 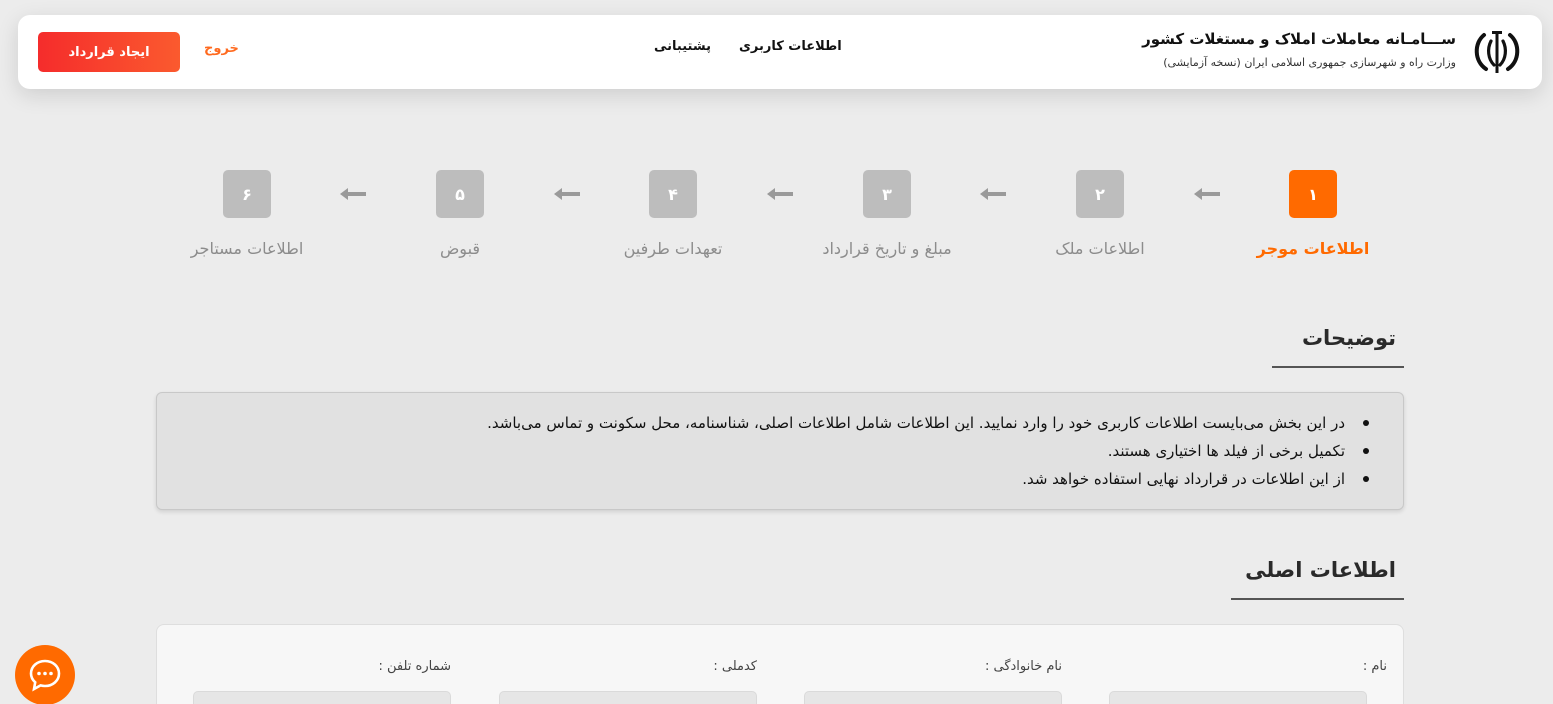 What do you see at coordinates (460, 194) in the screenshot?
I see `step-number: ۵` at bounding box center [460, 194].